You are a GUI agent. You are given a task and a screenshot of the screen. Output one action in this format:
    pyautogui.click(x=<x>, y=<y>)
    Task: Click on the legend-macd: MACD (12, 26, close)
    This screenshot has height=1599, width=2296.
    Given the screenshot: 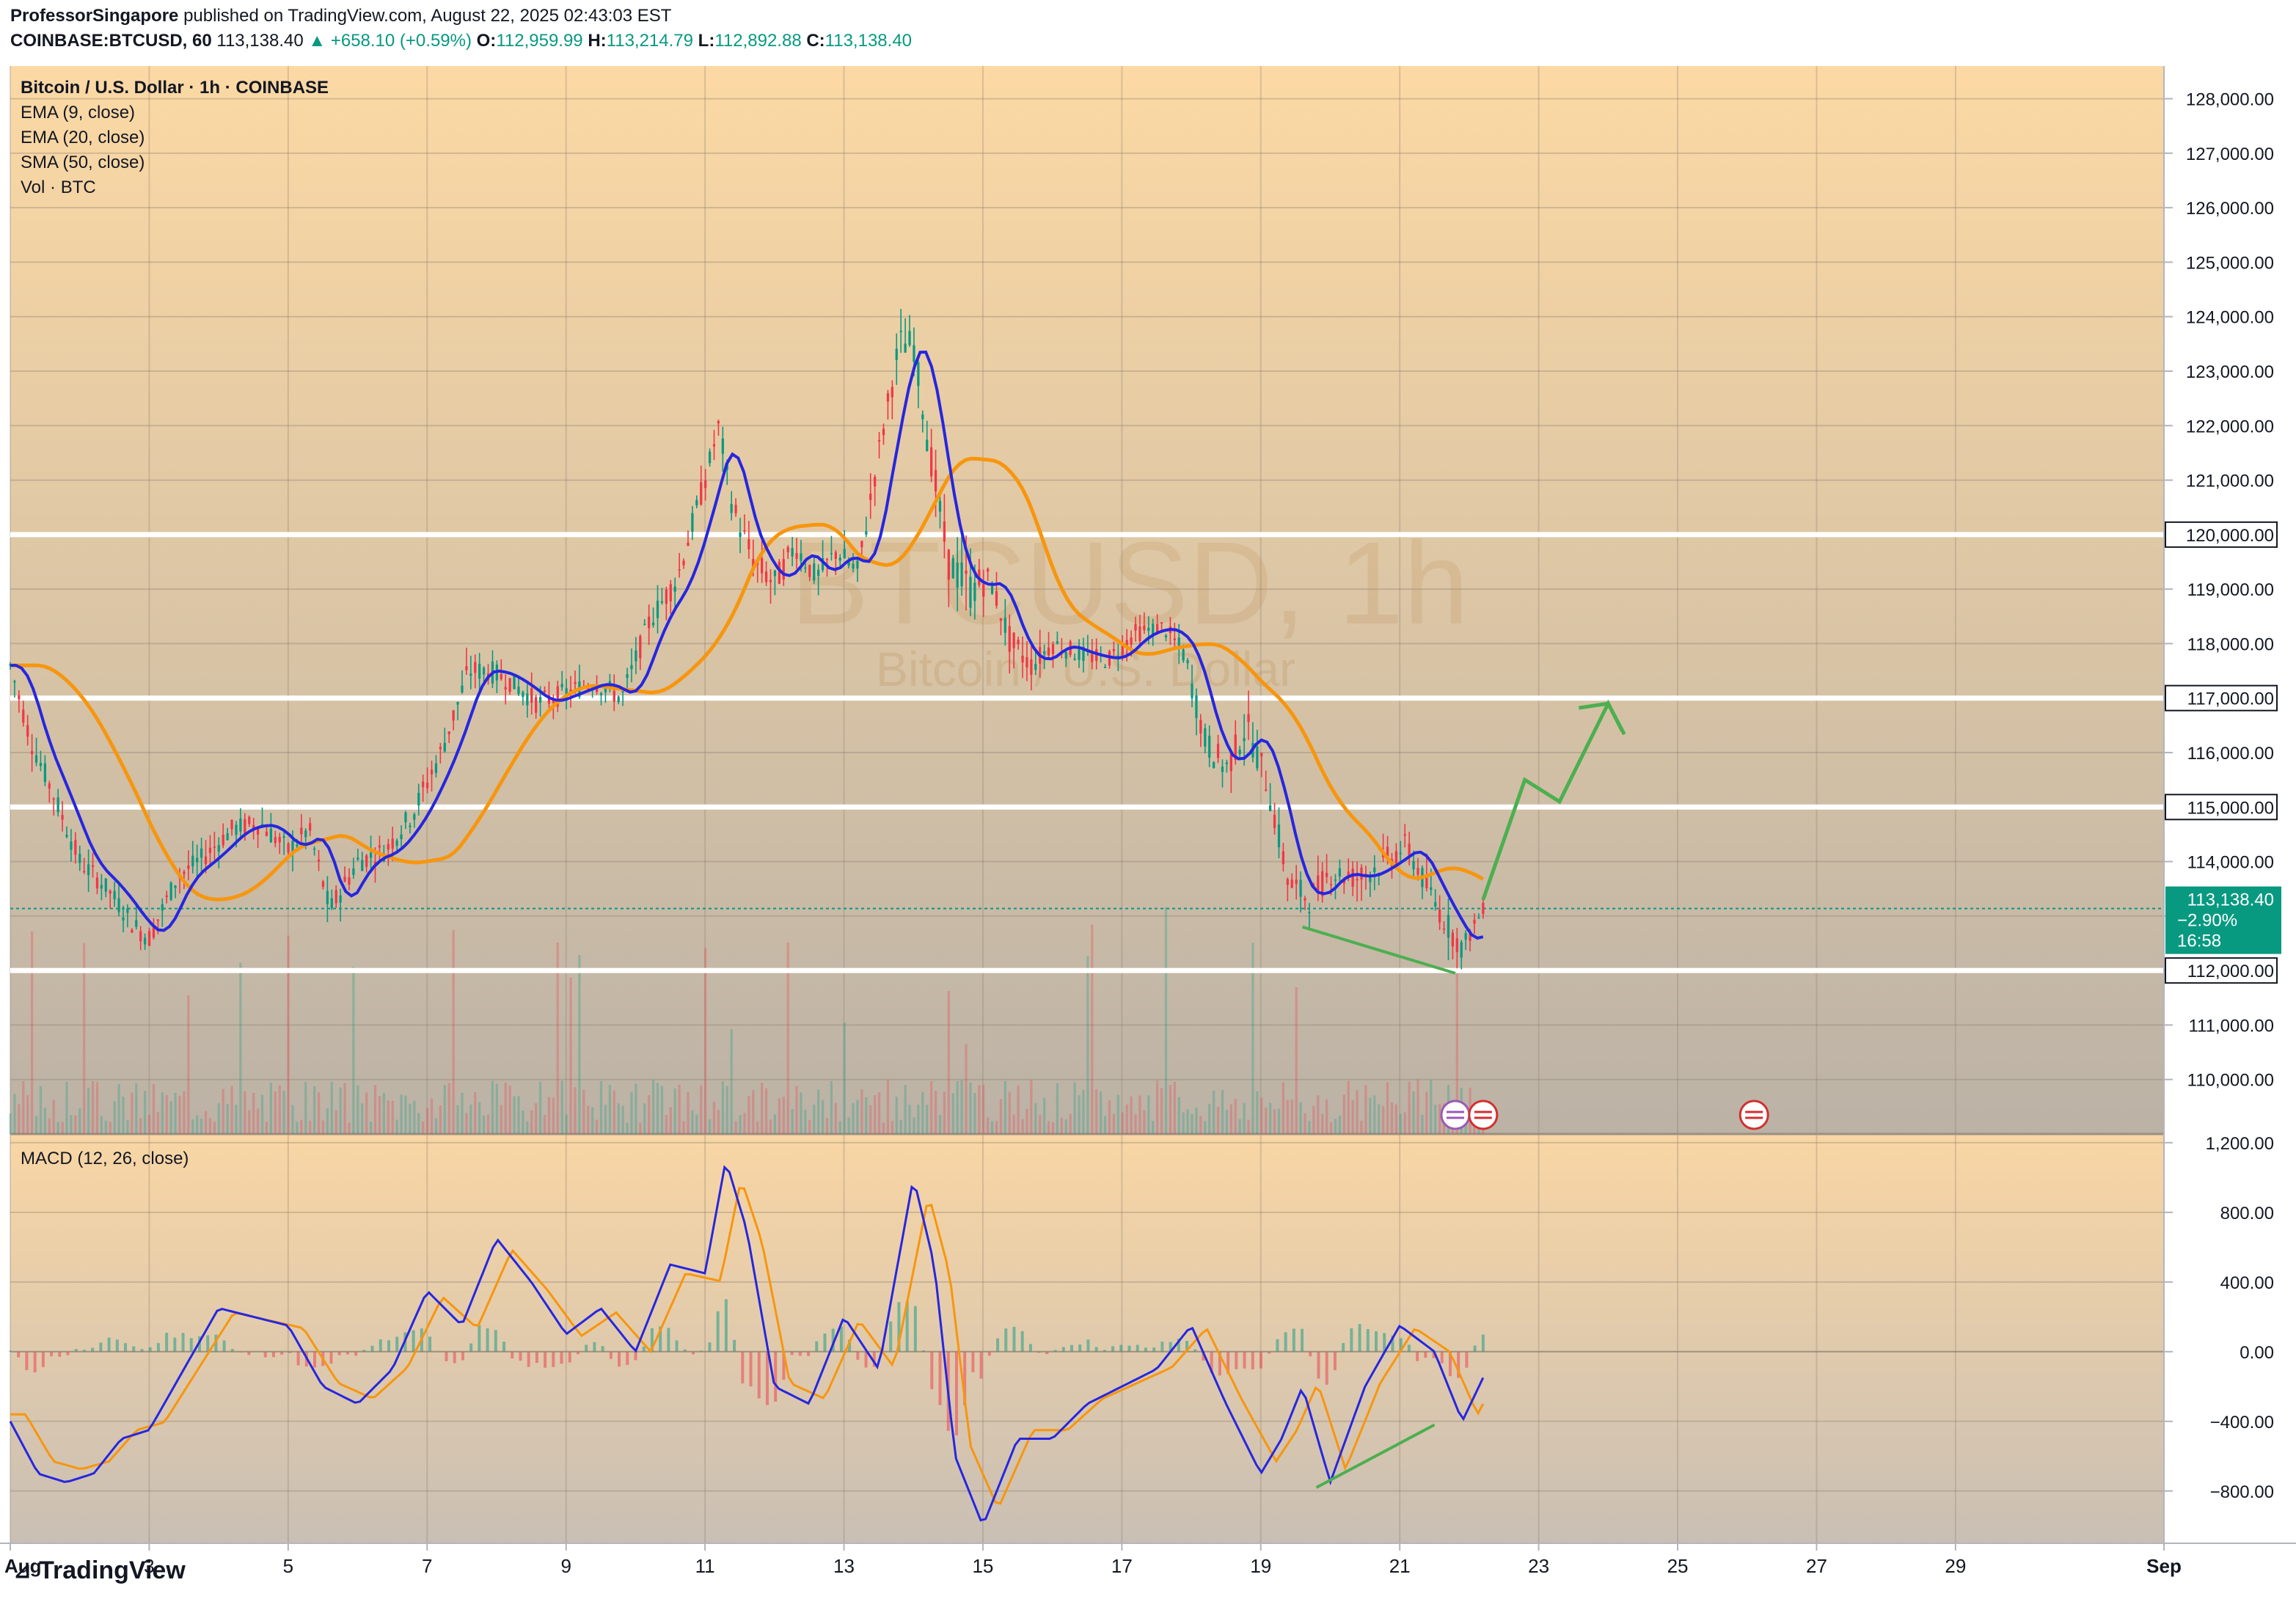 What is the action you would take?
    pyautogui.click(x=105, y=1159)
    